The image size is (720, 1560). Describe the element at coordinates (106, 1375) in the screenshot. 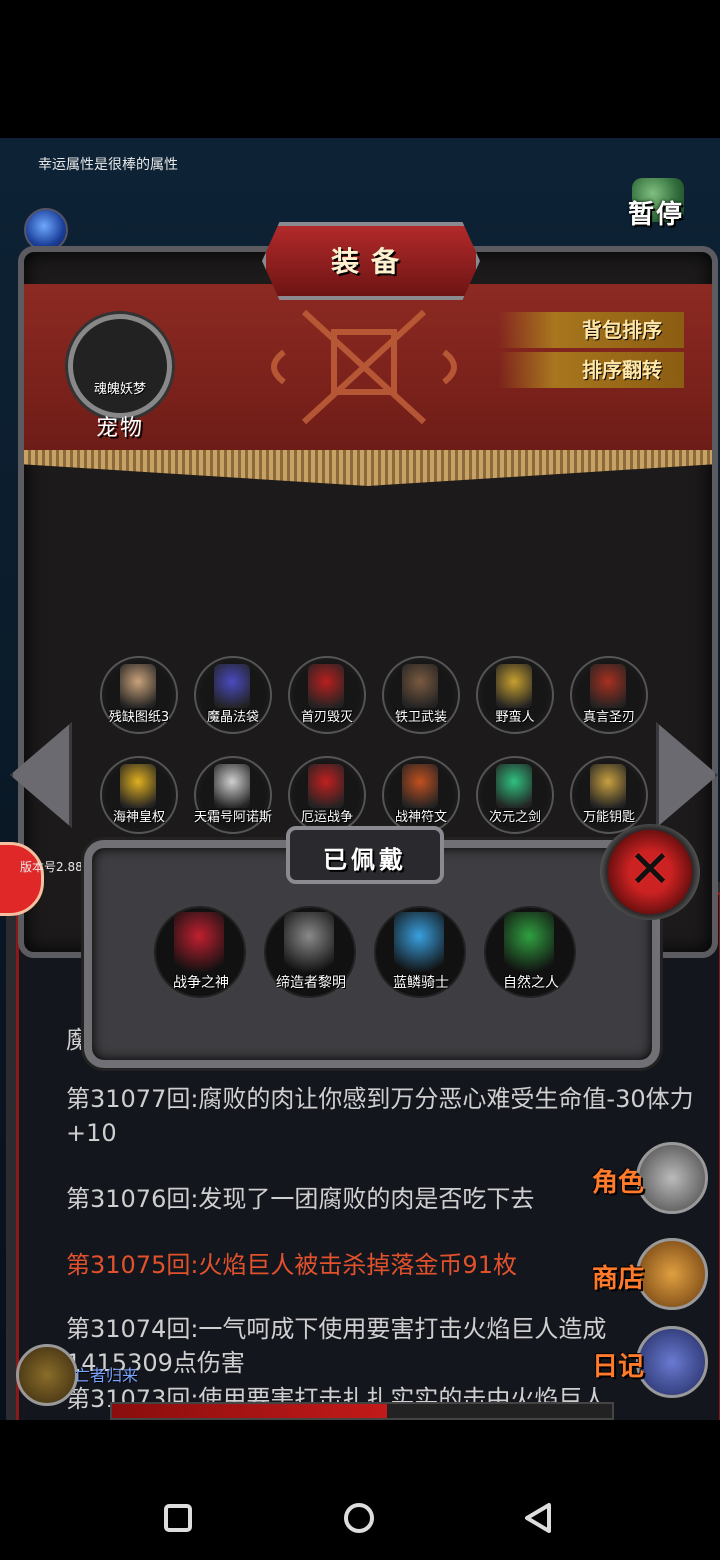

I see `player-name: 亡者归来` at that location.